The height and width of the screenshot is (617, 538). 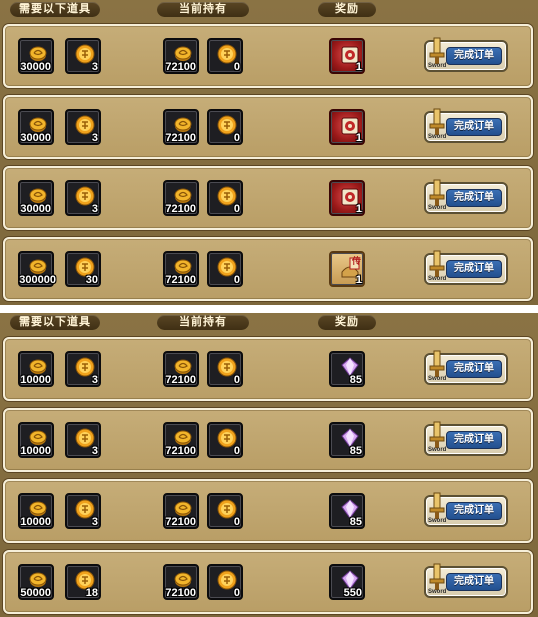 I want to click on required-token-slot: 30, so click(x=83, y=269).